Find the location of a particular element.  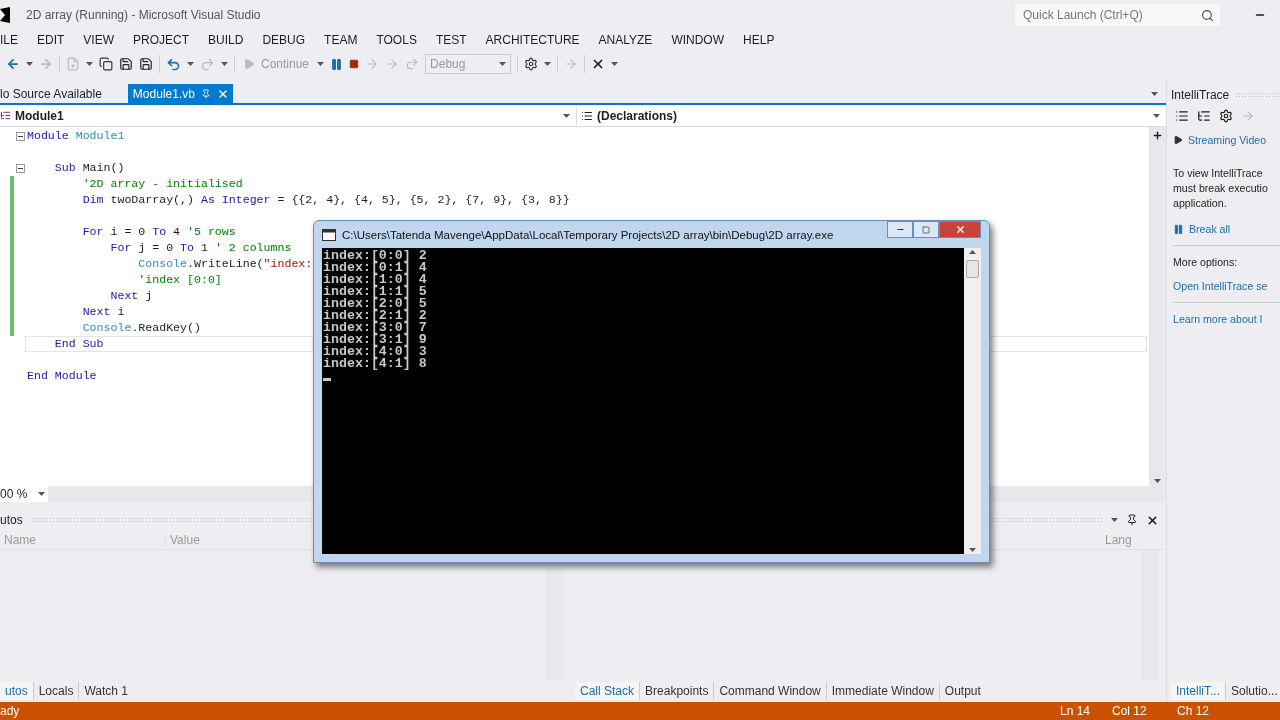

type-dropdown: Module1 is located at coordinates (288, 115).